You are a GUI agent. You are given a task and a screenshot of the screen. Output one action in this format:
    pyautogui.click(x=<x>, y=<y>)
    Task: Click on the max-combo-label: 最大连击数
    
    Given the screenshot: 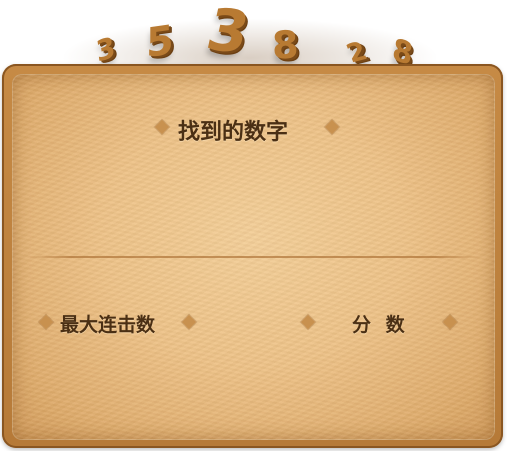 What is the action you would take?
    pyautogui.click(x=108, y=325)
    